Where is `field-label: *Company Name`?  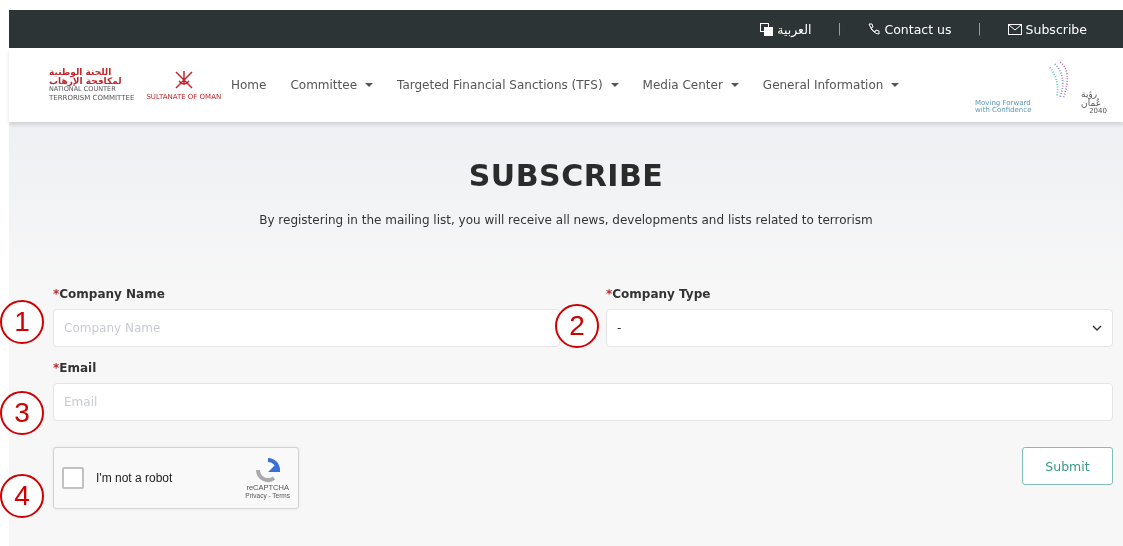
field-label: *Company Name is located at coordinates (109, 294).